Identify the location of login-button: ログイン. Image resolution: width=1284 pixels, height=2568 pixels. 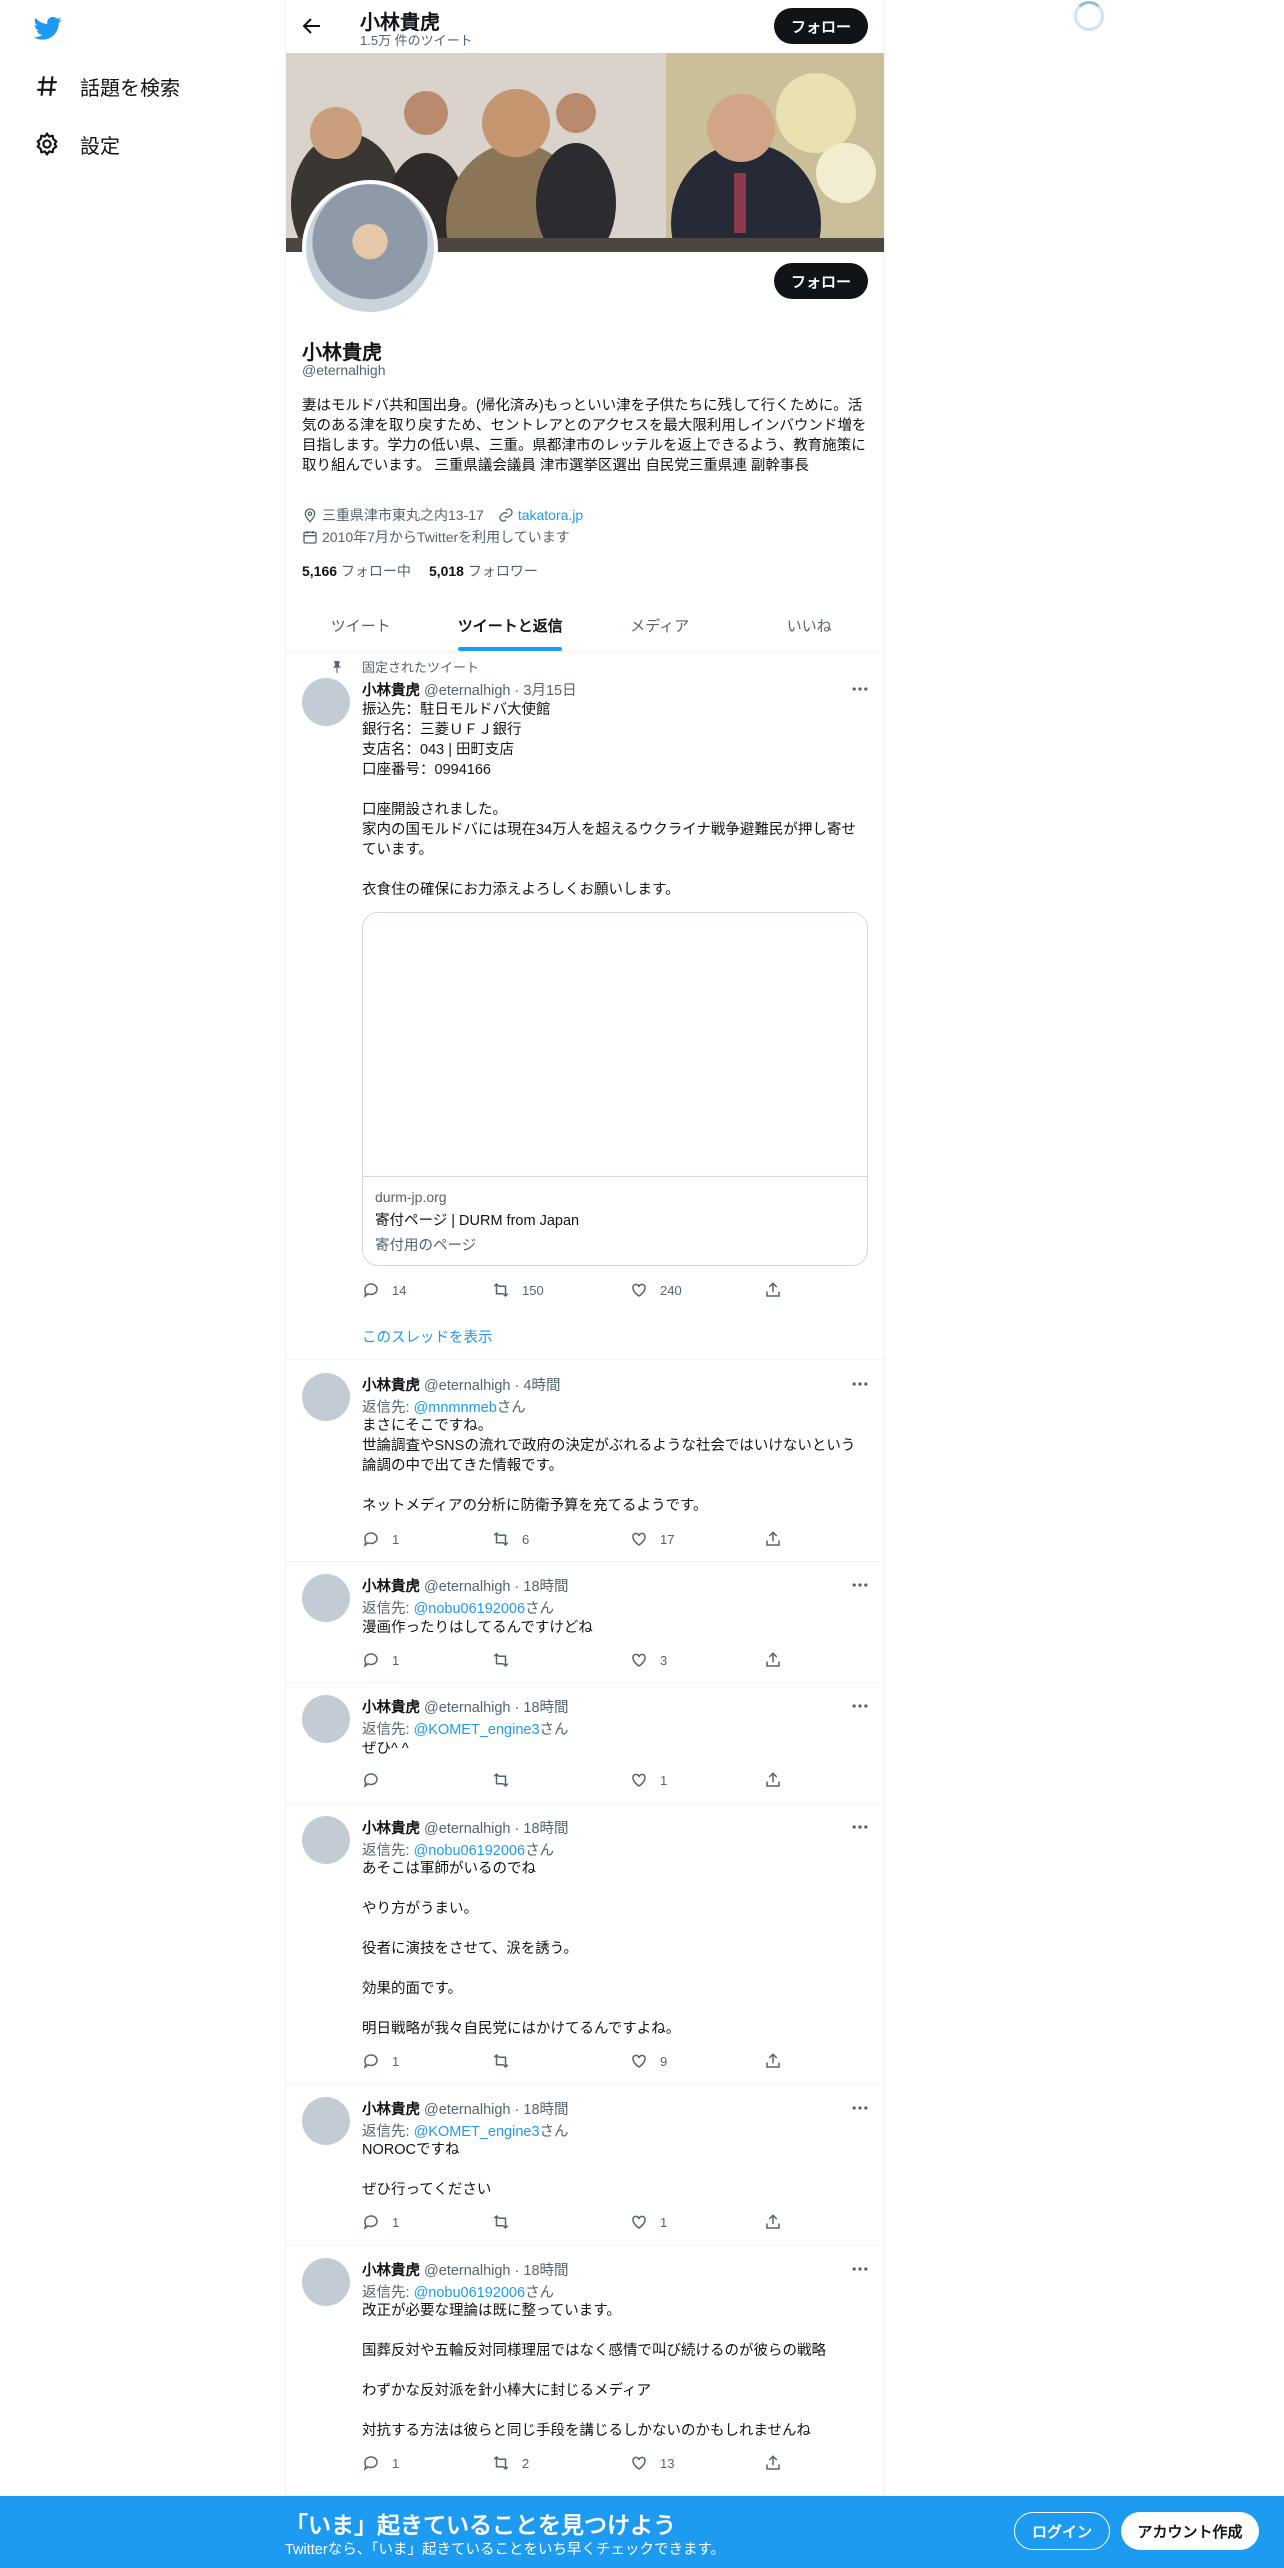
(1062, 2531).